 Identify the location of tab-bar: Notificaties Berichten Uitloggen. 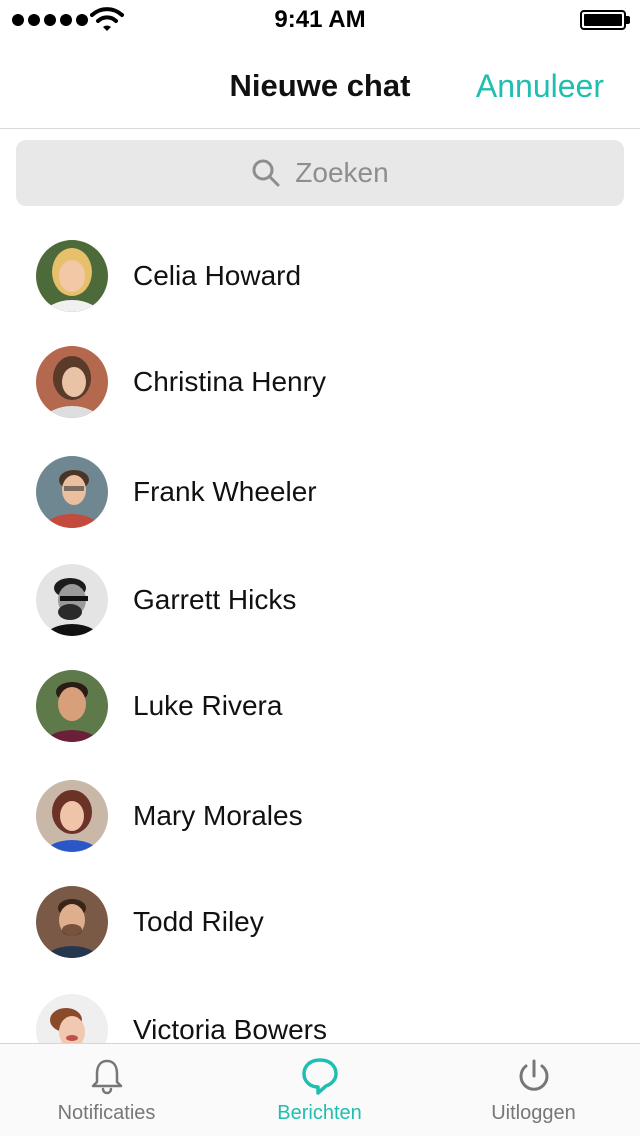
(320, 1089).